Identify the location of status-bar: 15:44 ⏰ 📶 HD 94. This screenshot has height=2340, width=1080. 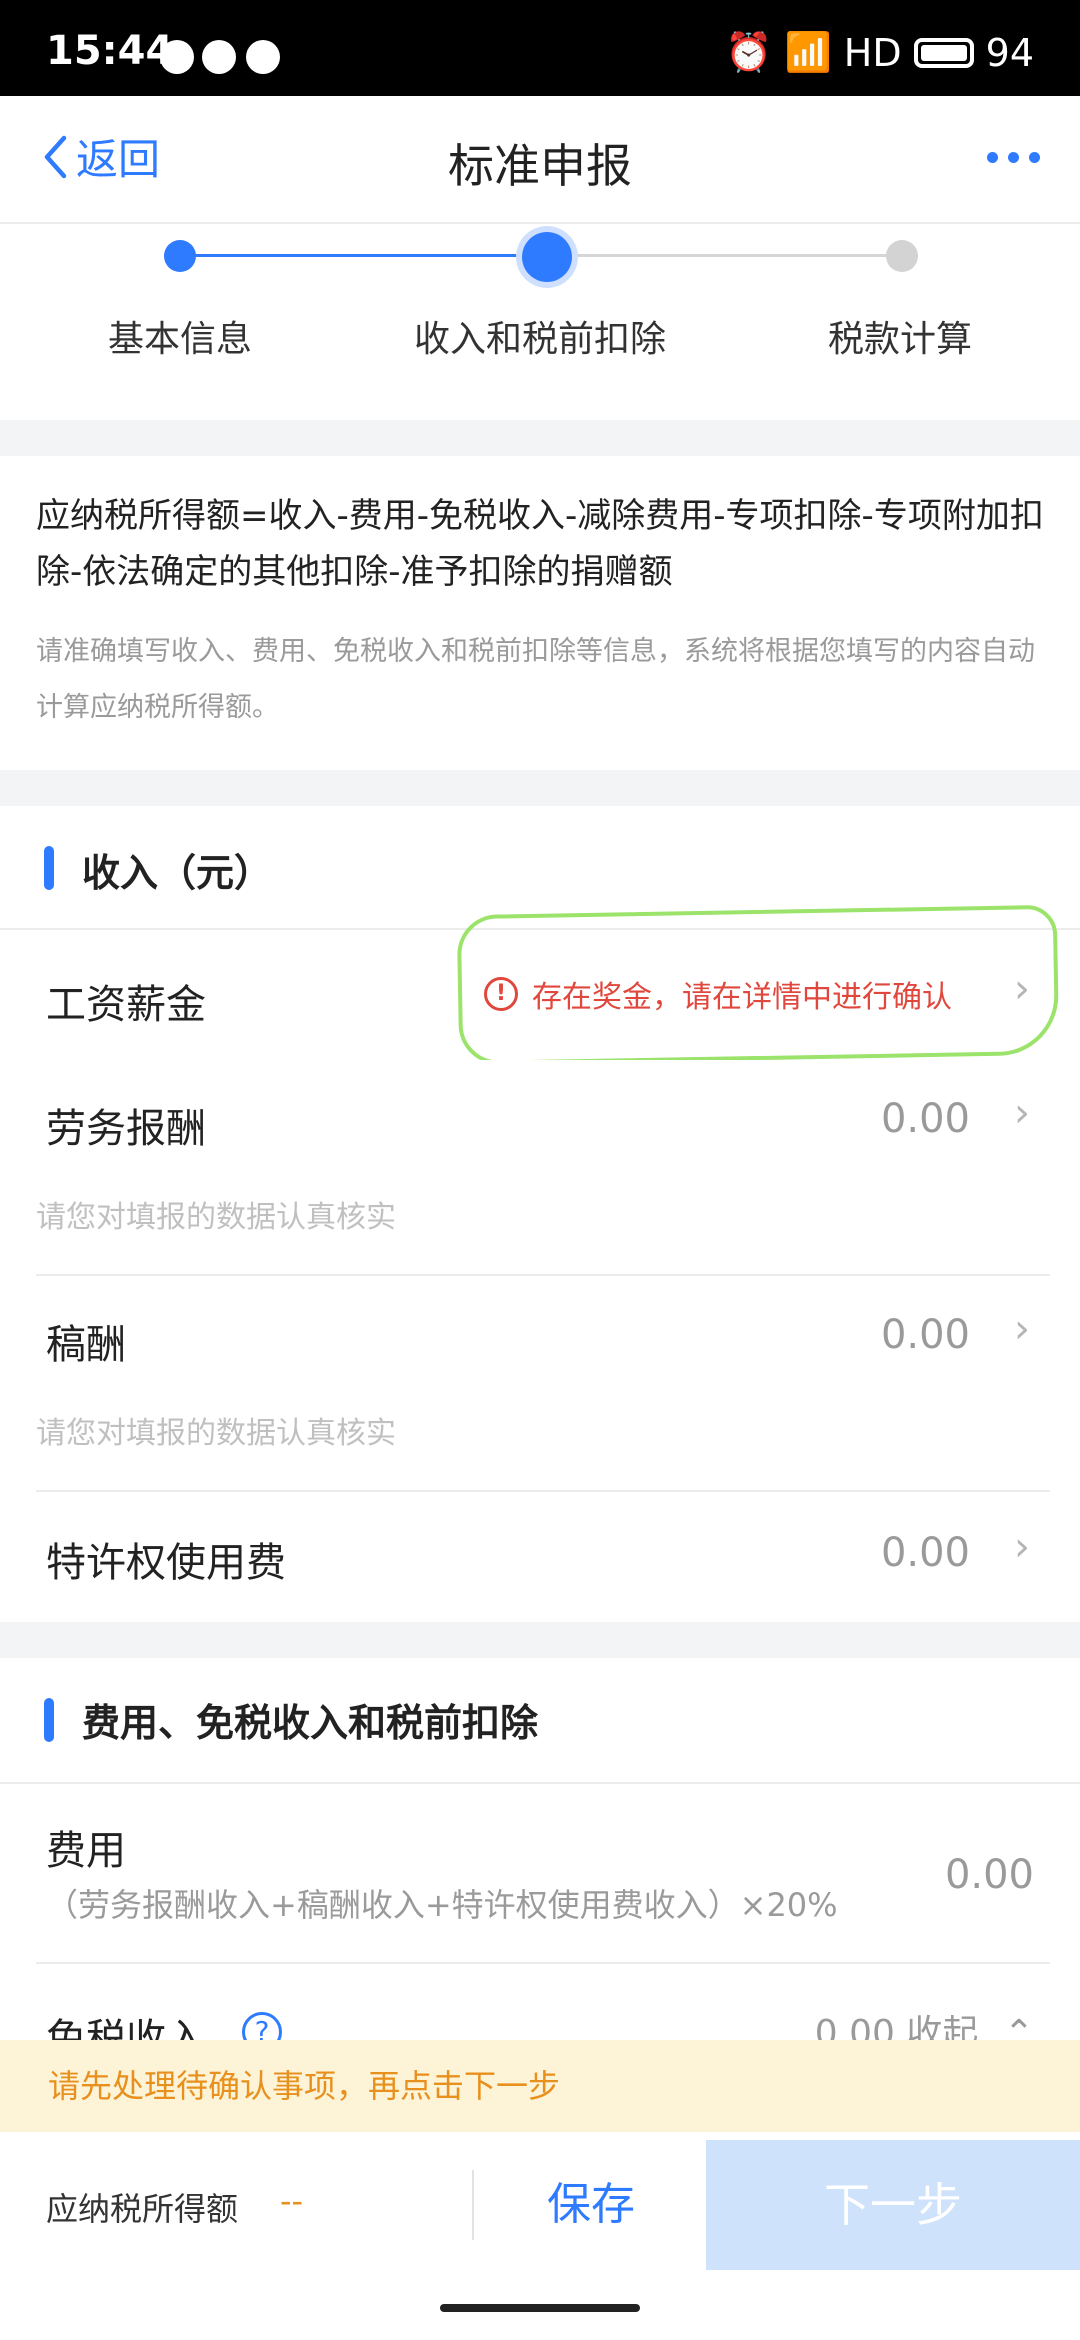
(540, 48).